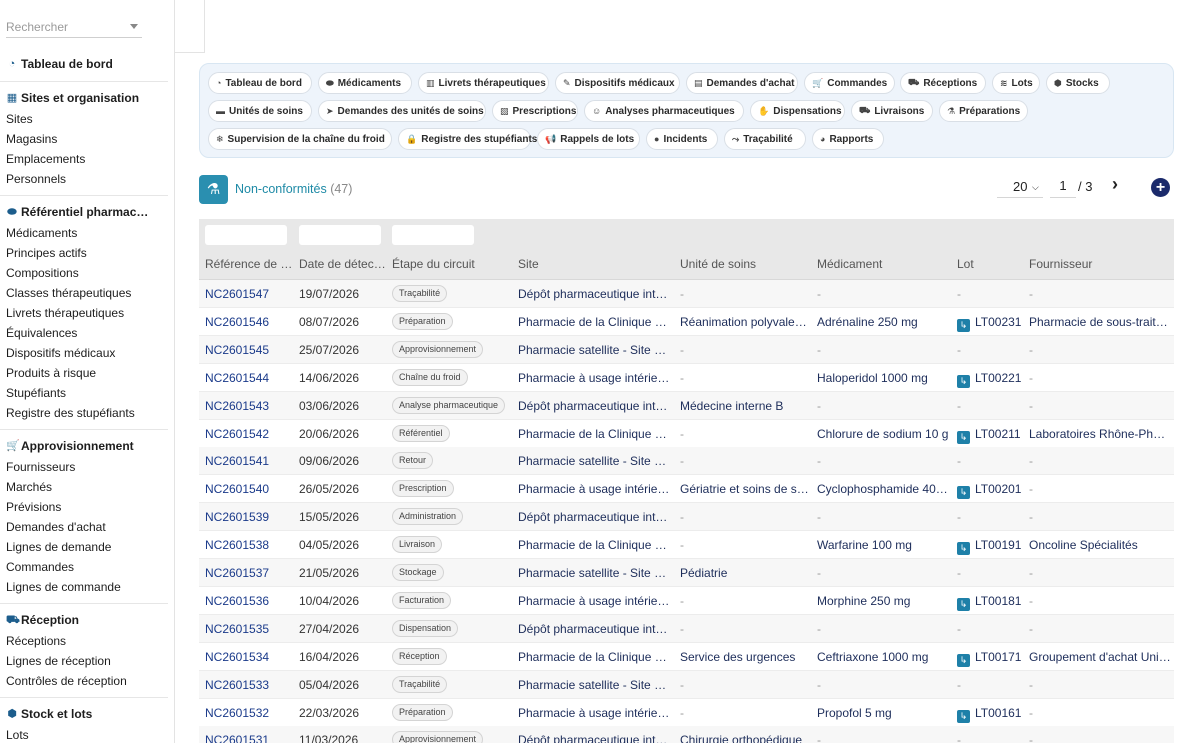 The image size is (1200, 743). Describe the element at coordinates (36, 179) in the screenshot. I see `sidebar-item: Personnels` at that location.